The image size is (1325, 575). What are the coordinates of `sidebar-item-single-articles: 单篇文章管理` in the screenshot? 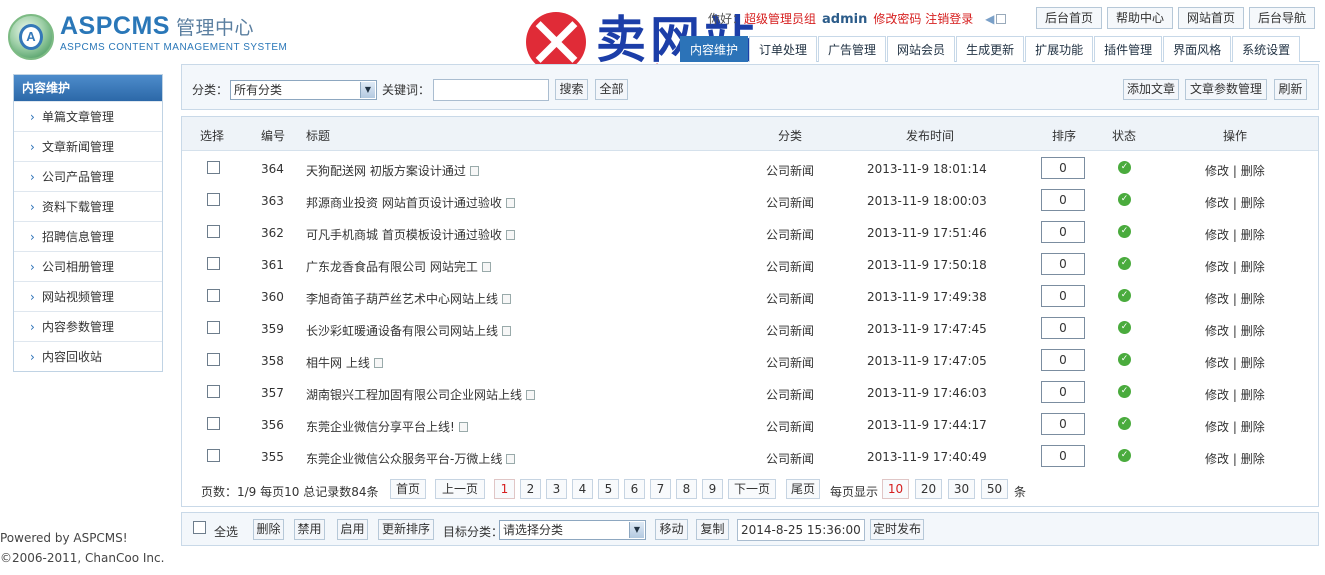 It's located at (88, 116).